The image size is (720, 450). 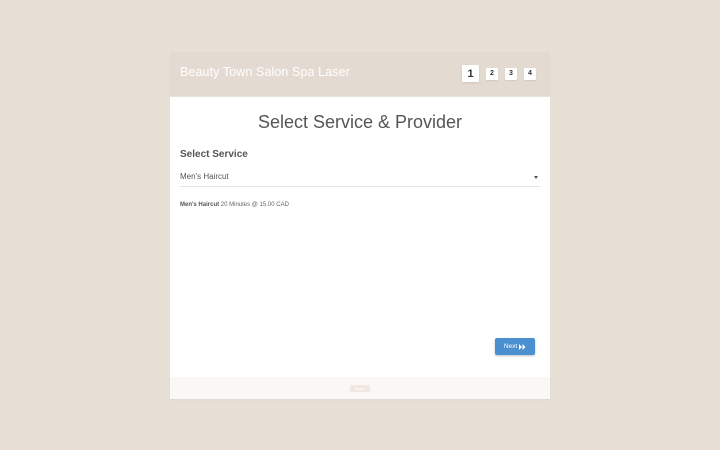 What do you see at coordinates (499, 73) in the screenshot?
I see `step-indicator: 1 2 3 4` at bounding box center [499, 73].